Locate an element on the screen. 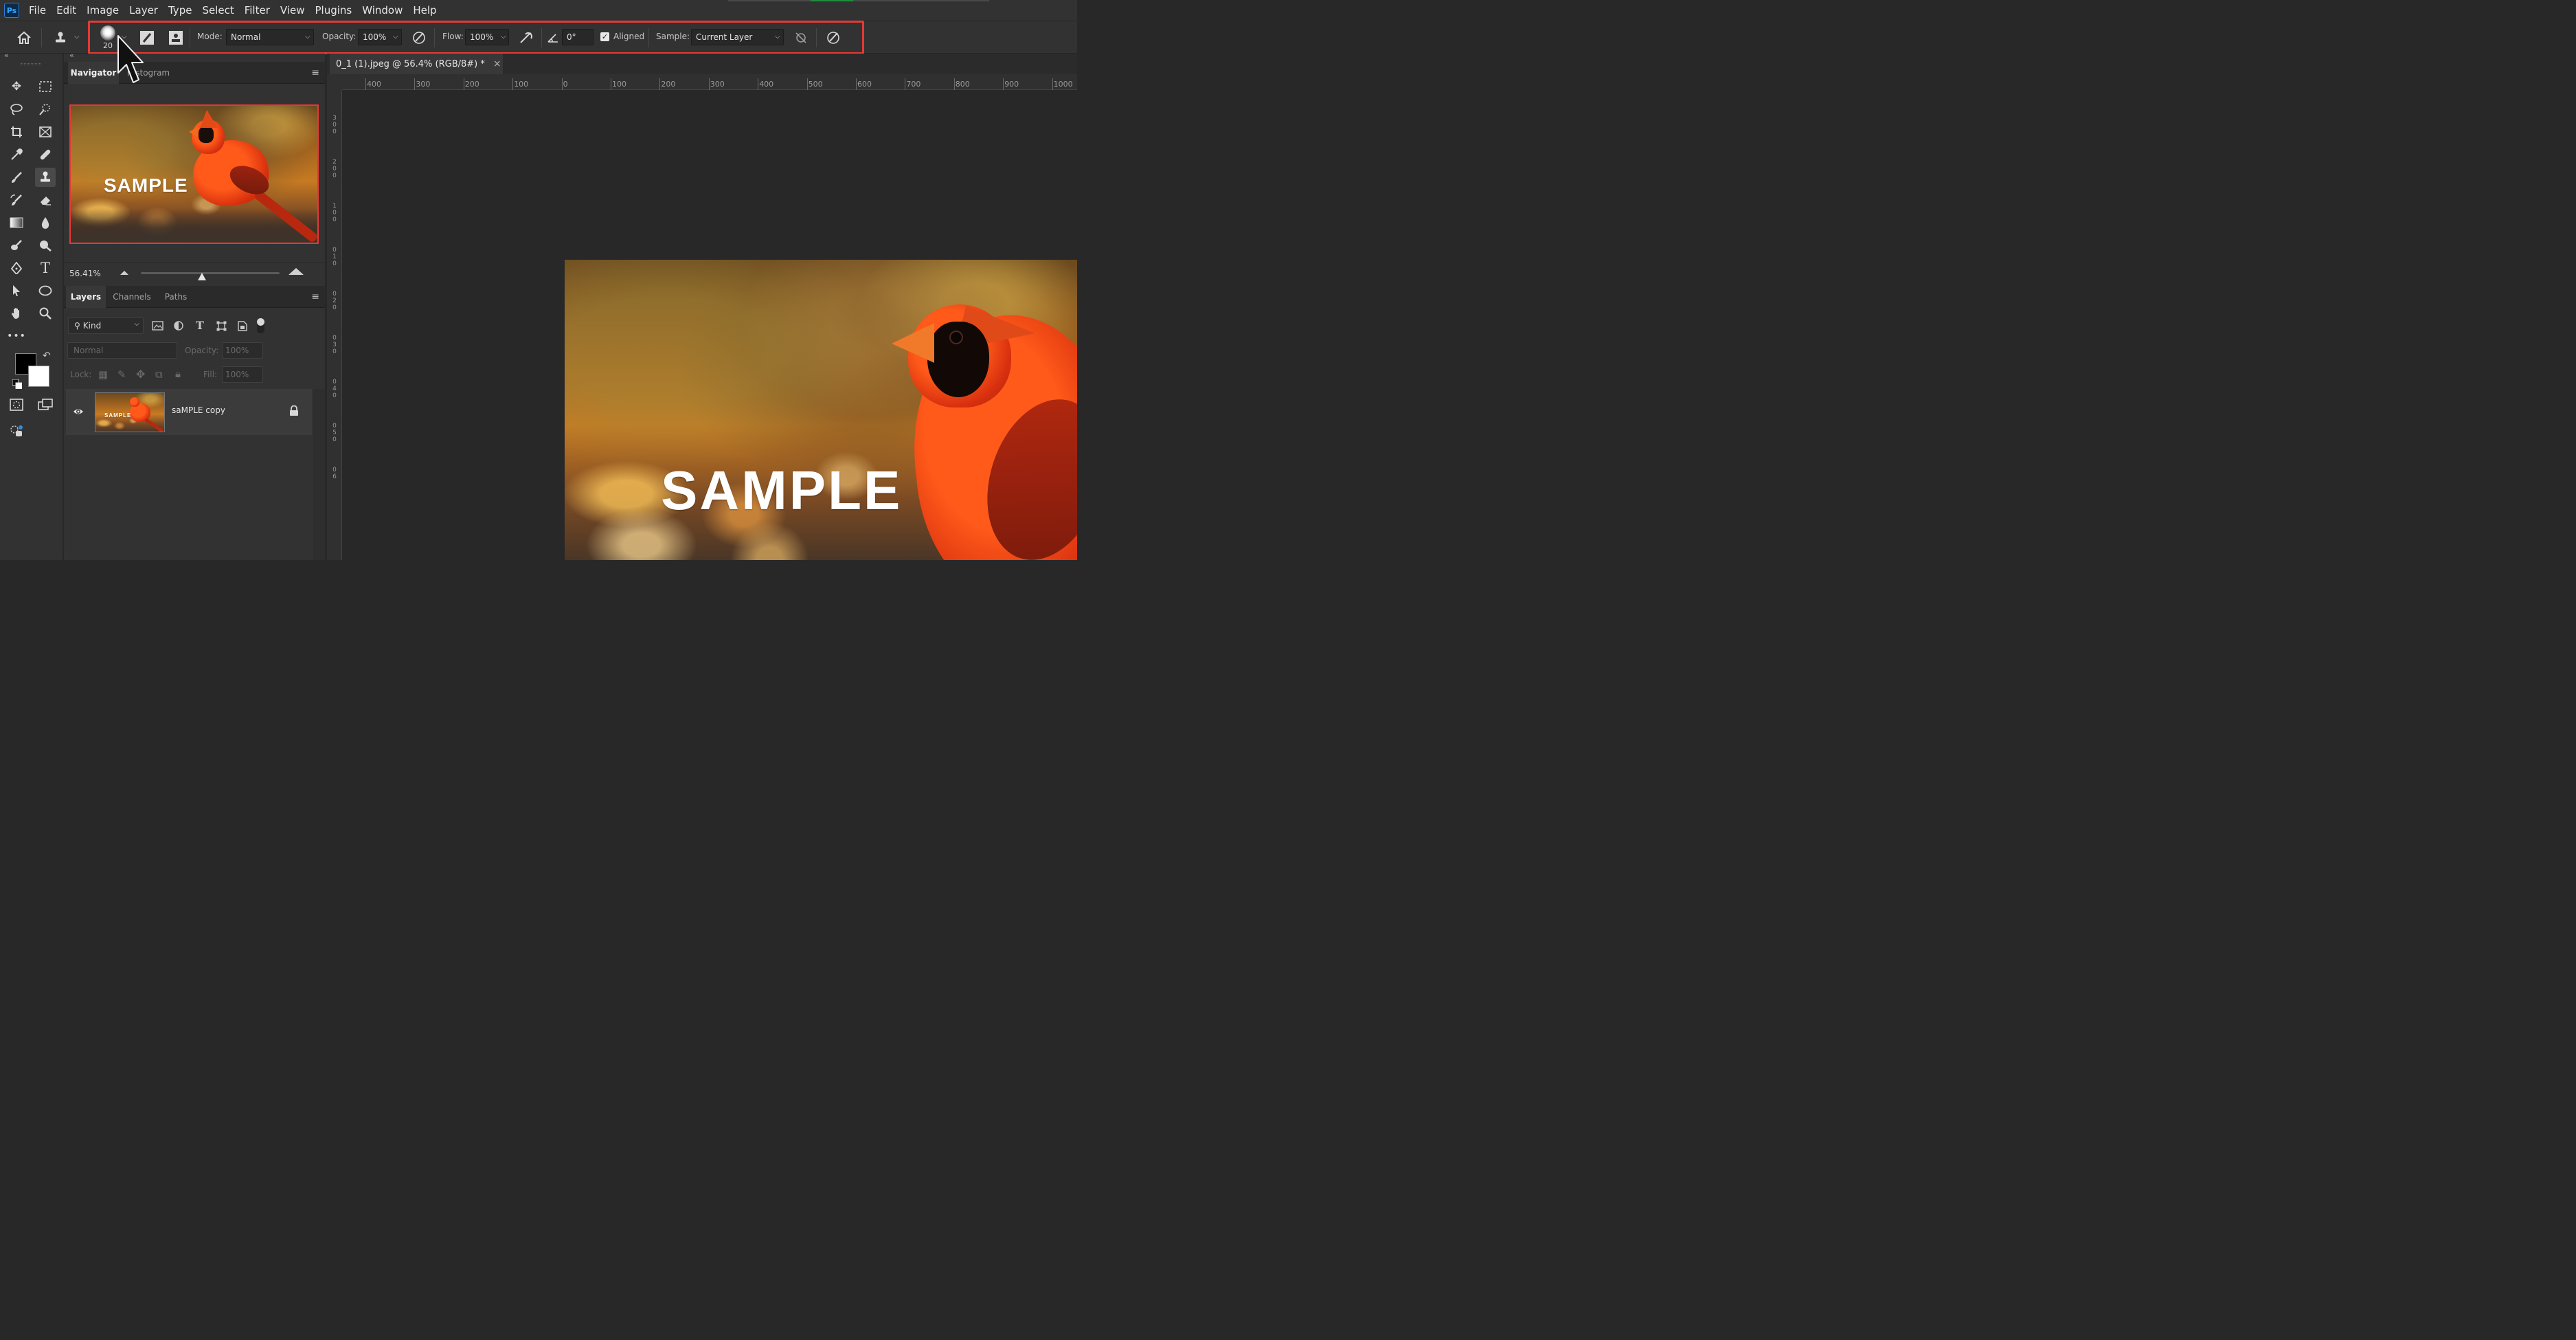  home-icon is located at coordinates (24, 38).